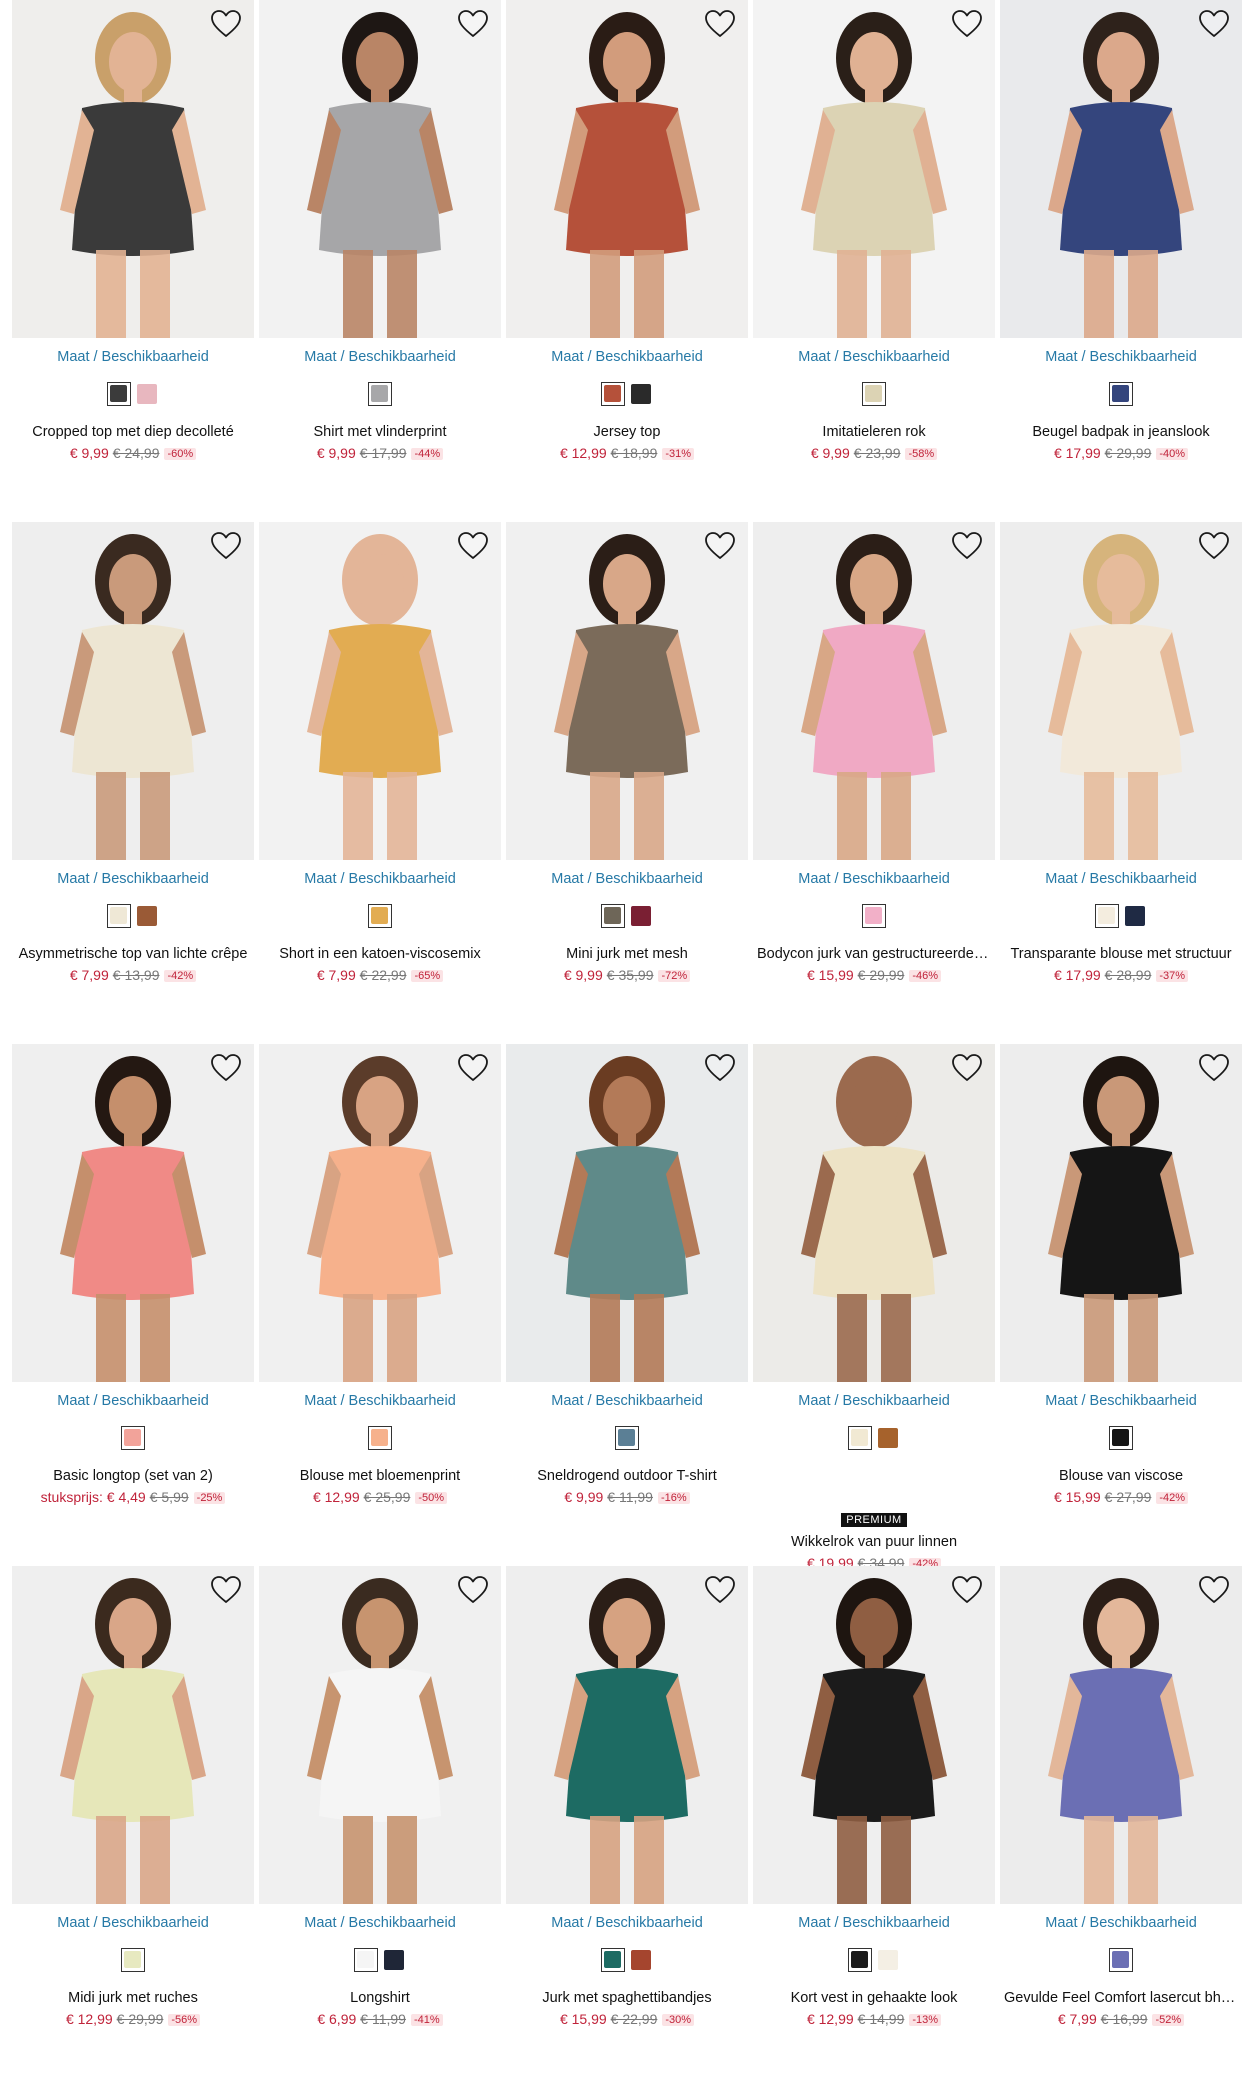 The width and height of the screenshot is (1250, 2082). Describe the element at coordinates (874, 432) in the screenshot. I see `product-name: Imitatieleren rok` at that location.